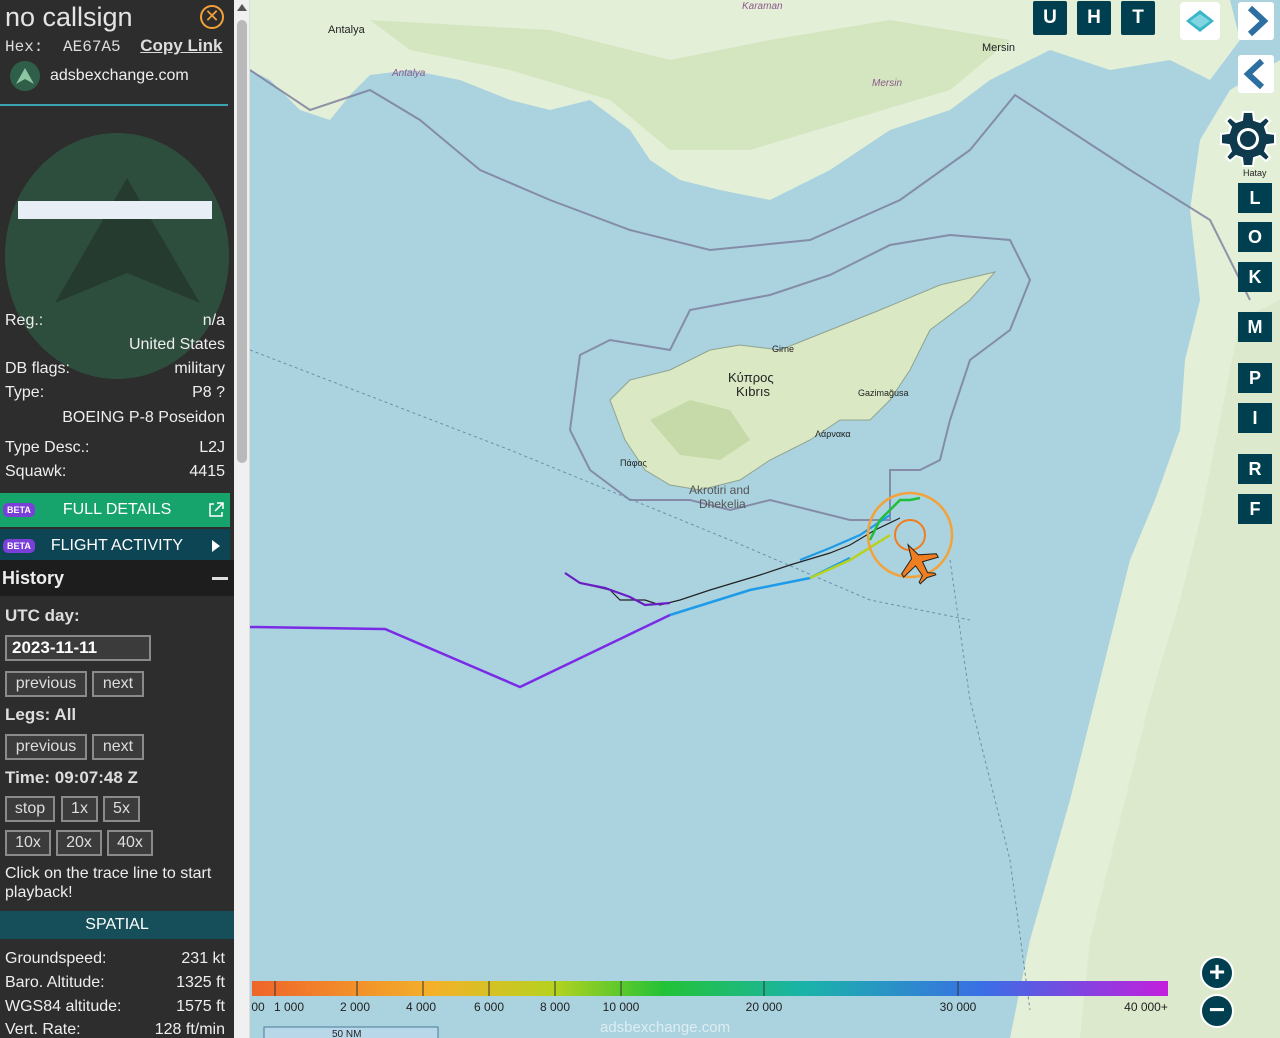  What do you see at coordinates (762, 6) in the screenshot?
I see `label-karaman: Karaman` at bounding box center [762, 6].